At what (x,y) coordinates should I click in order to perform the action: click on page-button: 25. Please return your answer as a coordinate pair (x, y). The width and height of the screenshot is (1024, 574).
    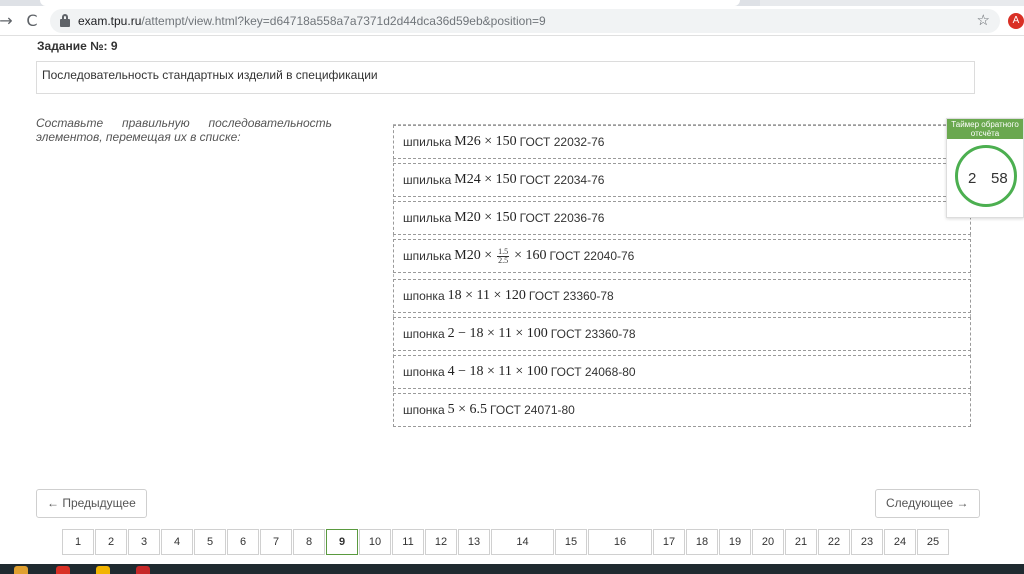
    Looking at the image, I should click on (933, 542).